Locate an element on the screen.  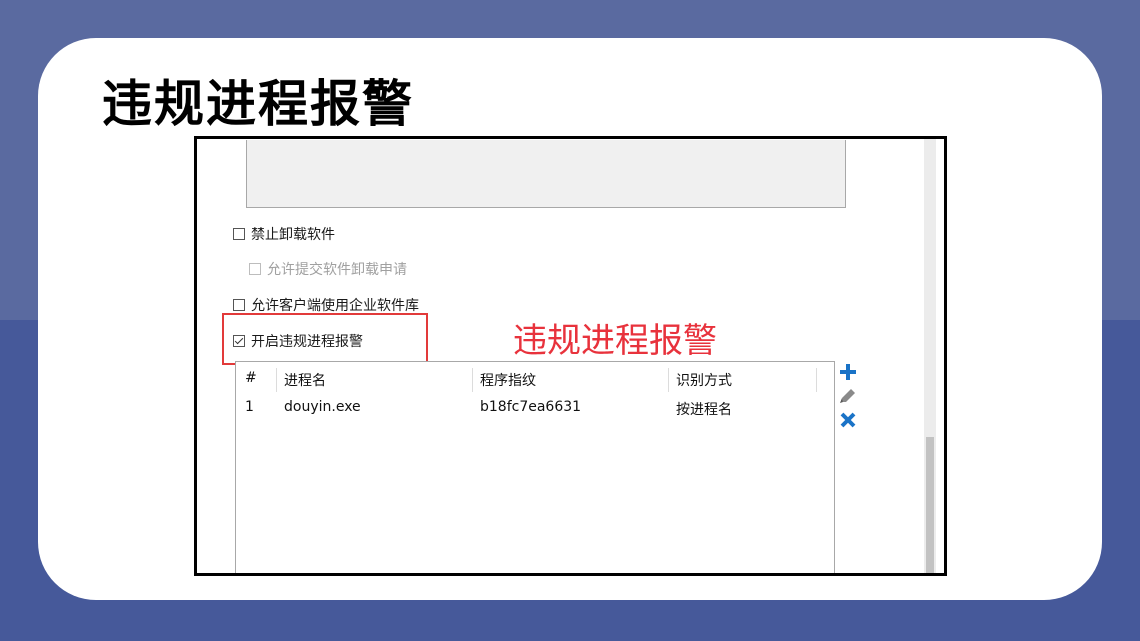
close-icon is located at coordinates (848, 420).